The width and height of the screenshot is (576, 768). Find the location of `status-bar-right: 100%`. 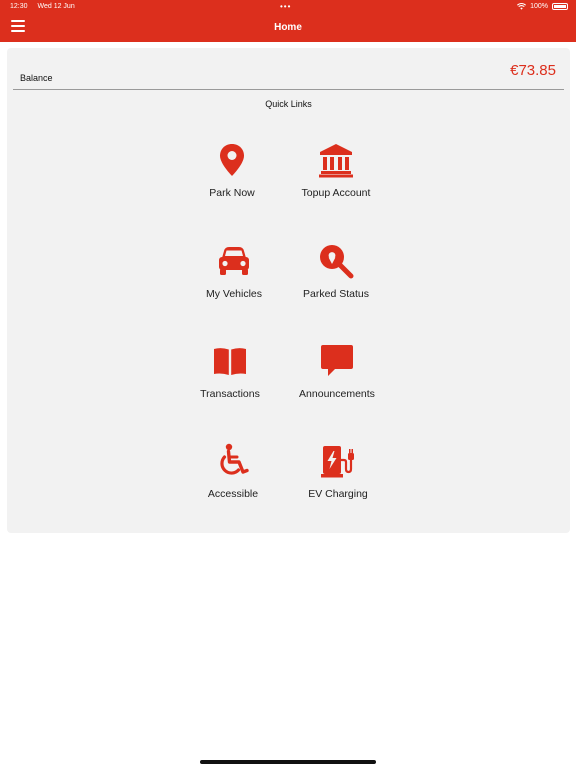

status-bar-right: 100% is located at coordinates (542, 6).